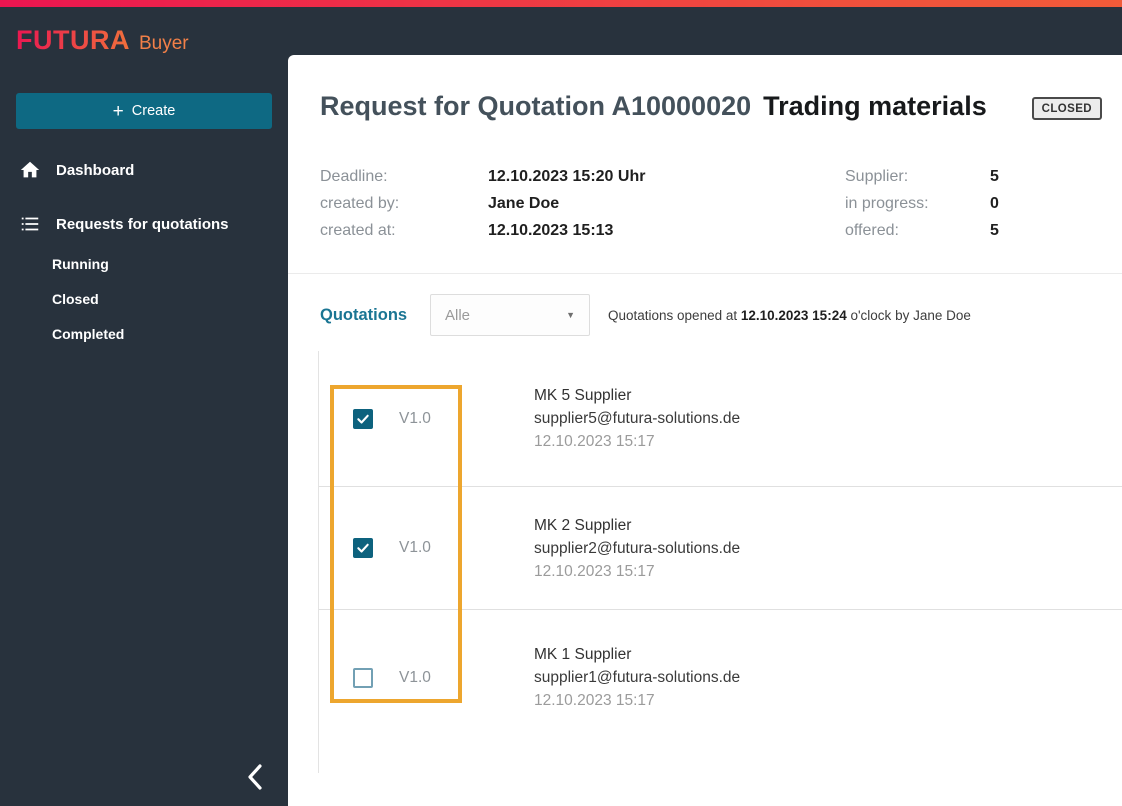  Describe the element at coordinates (583, 654) in the screenshot. I see `supplier-name: MK 1 Supplier` at that location.